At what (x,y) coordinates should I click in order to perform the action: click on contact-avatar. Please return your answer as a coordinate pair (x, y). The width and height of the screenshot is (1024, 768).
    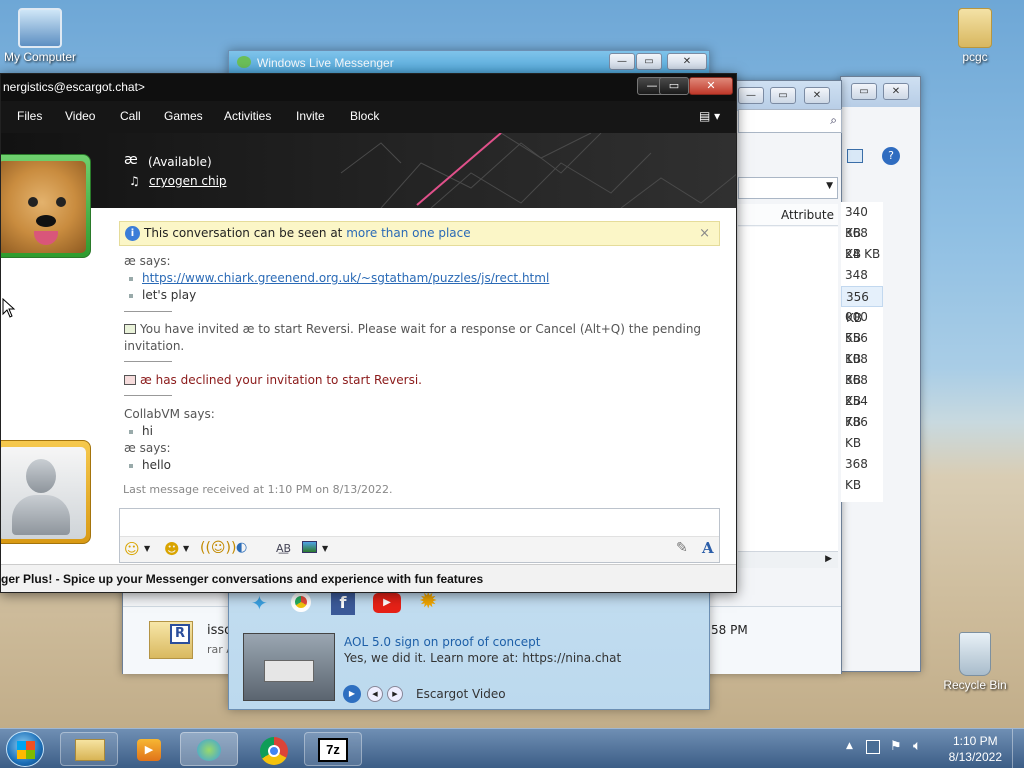
    Looking at the image, I should click on (43, 207).